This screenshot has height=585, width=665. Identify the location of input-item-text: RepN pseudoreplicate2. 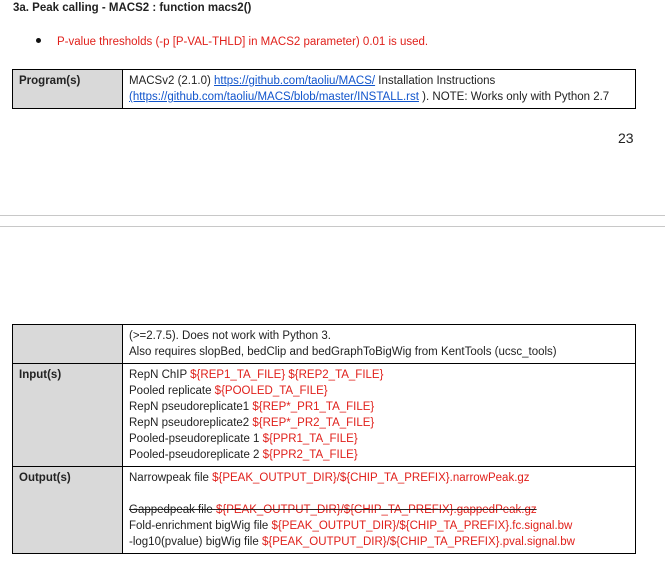
(191, 423).